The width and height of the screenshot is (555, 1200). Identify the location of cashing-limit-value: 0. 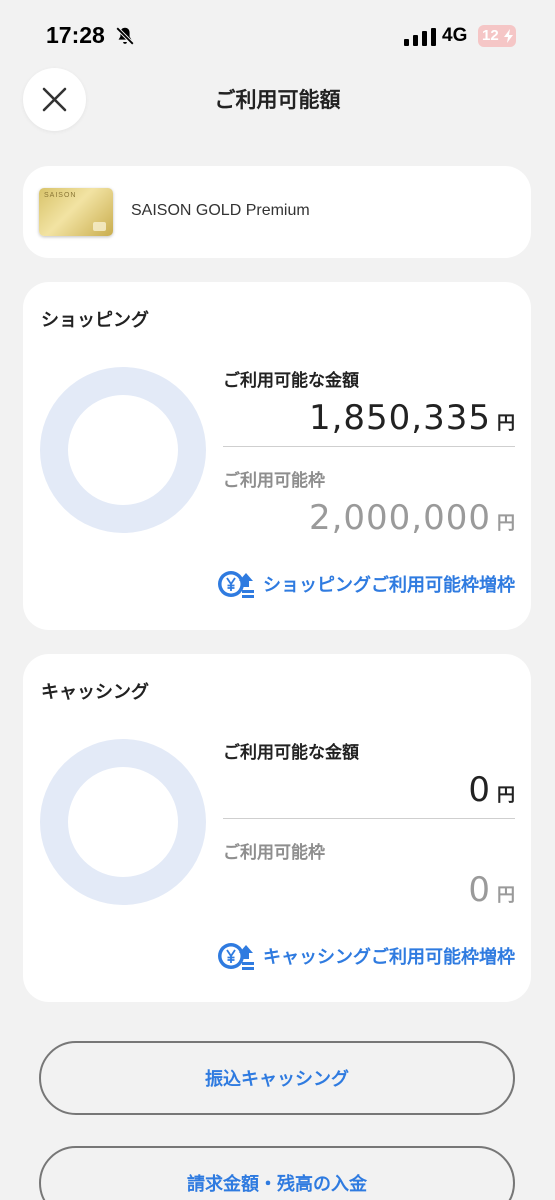
(479, 890).